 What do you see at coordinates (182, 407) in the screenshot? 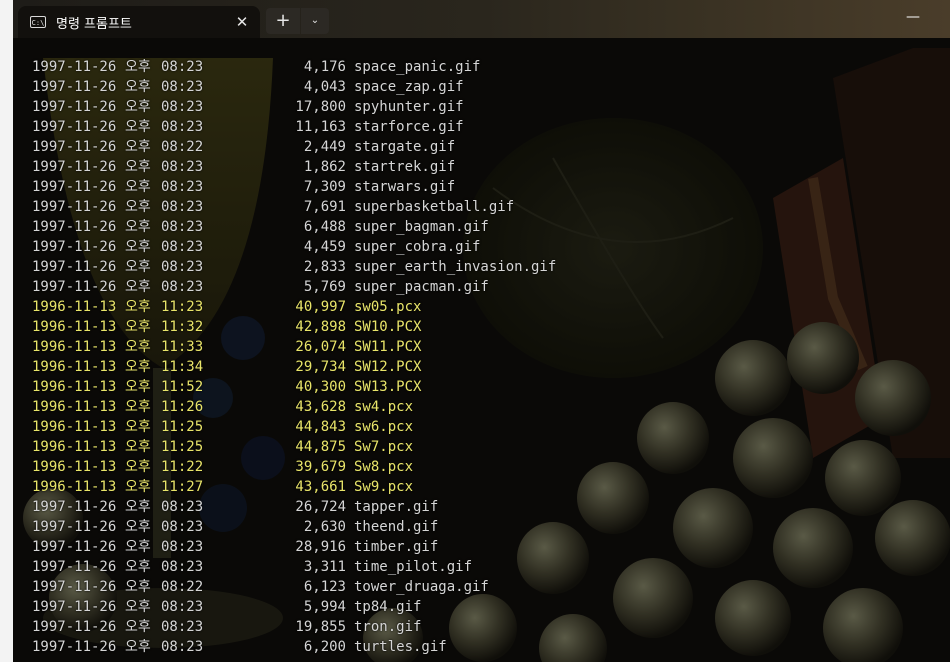
I see `file-time: 11:26` at bounding box center [182, 407].